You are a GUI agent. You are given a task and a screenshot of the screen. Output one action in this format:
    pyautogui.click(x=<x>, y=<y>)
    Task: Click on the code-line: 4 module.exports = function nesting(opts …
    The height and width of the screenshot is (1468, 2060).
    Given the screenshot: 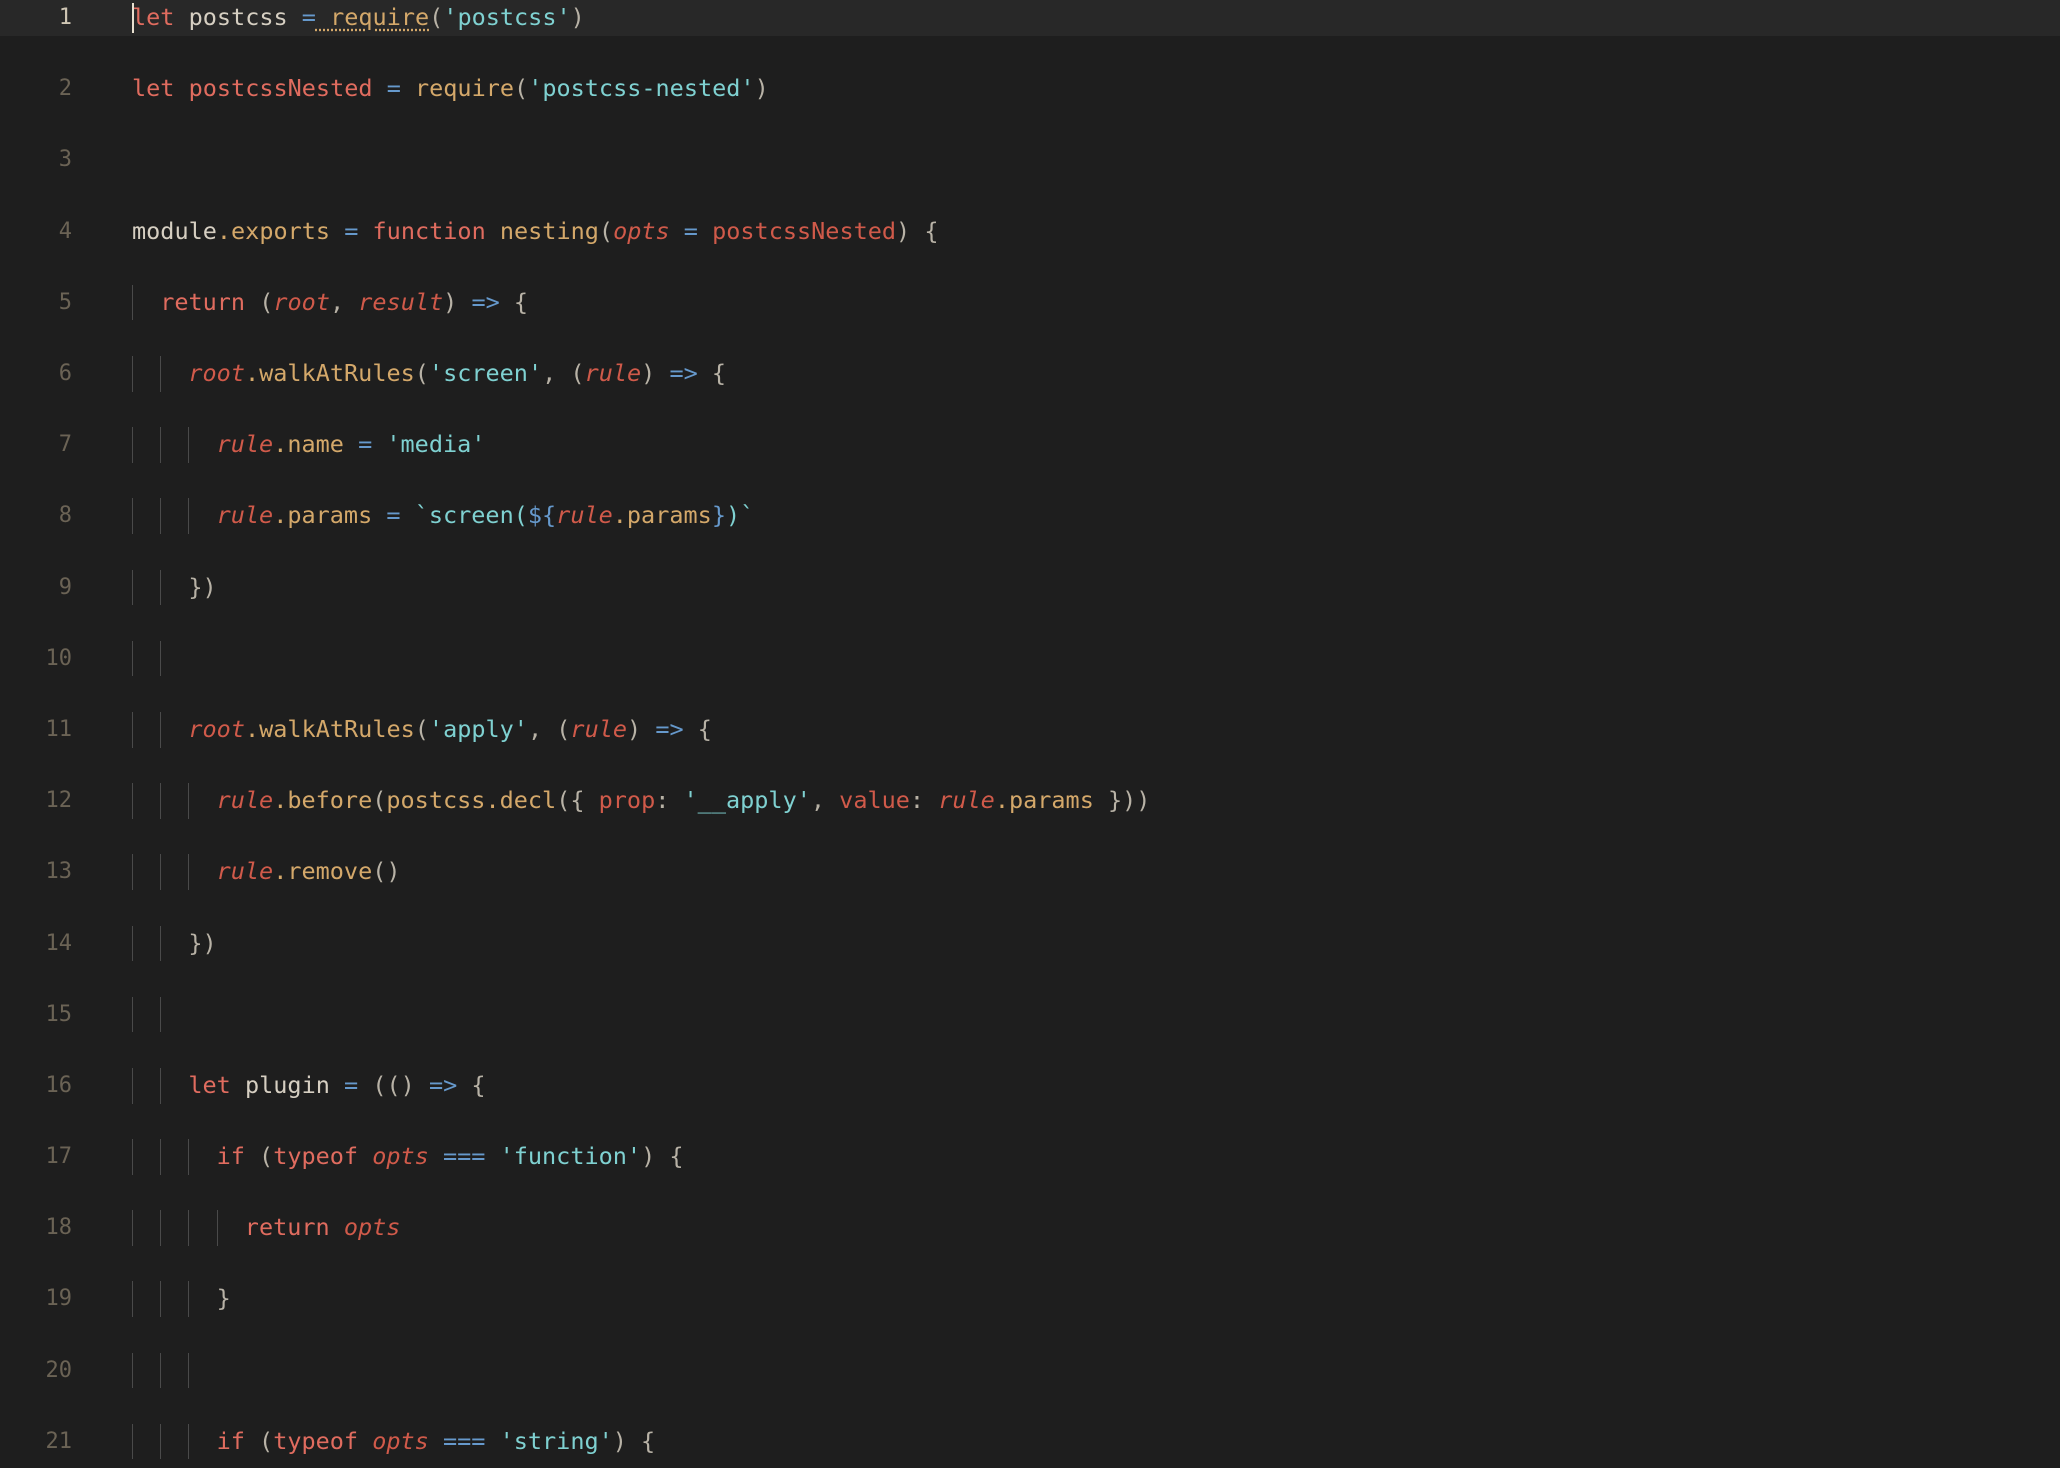 What is the action you would take?
    pyautogui.click(x=1030, y=232)
    